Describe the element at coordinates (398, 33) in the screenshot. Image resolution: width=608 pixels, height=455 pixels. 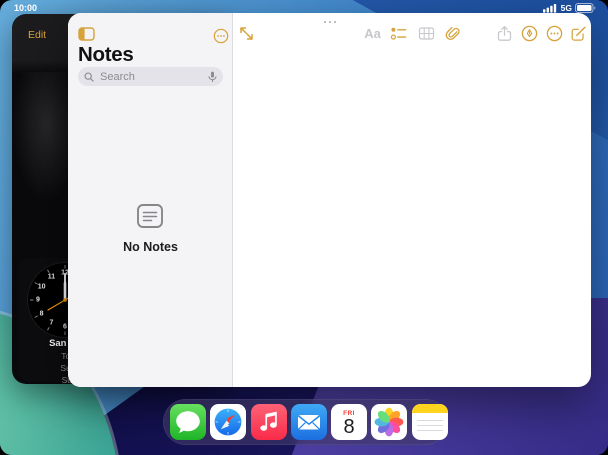
I see `checklist-button` at that location.